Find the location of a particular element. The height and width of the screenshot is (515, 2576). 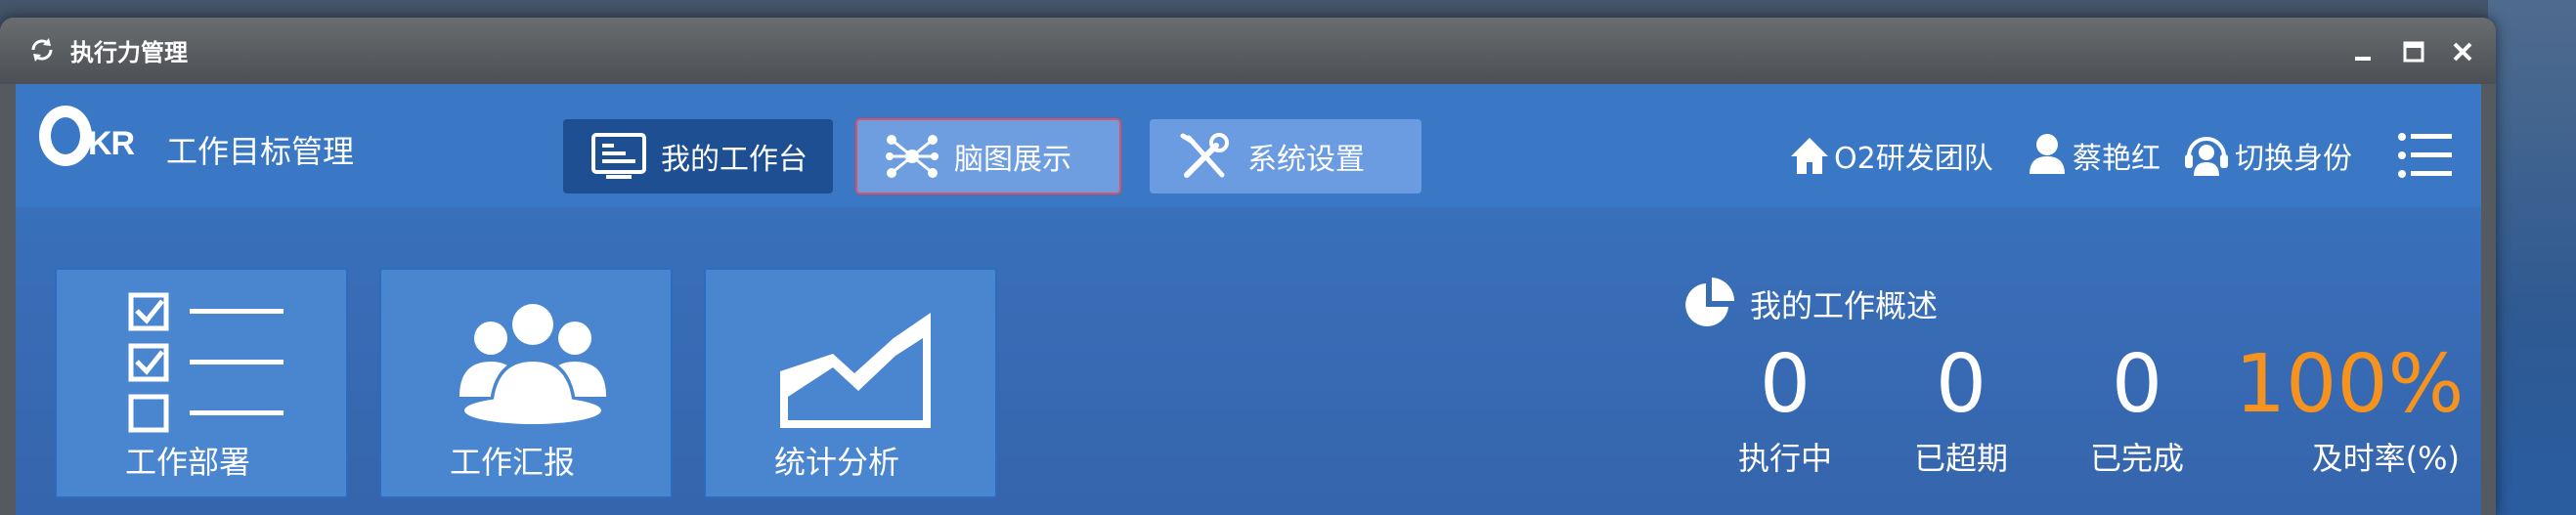

tile-statistics: 统计分析 is located at coordinates (850, 383).